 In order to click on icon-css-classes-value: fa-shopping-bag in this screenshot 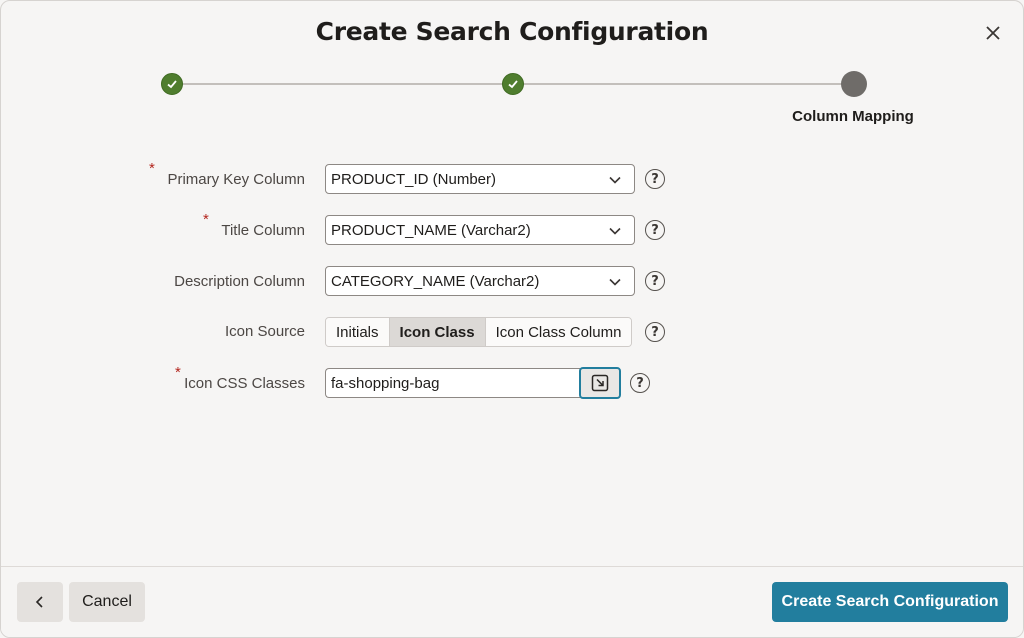, I will do `click(385, 383)`.